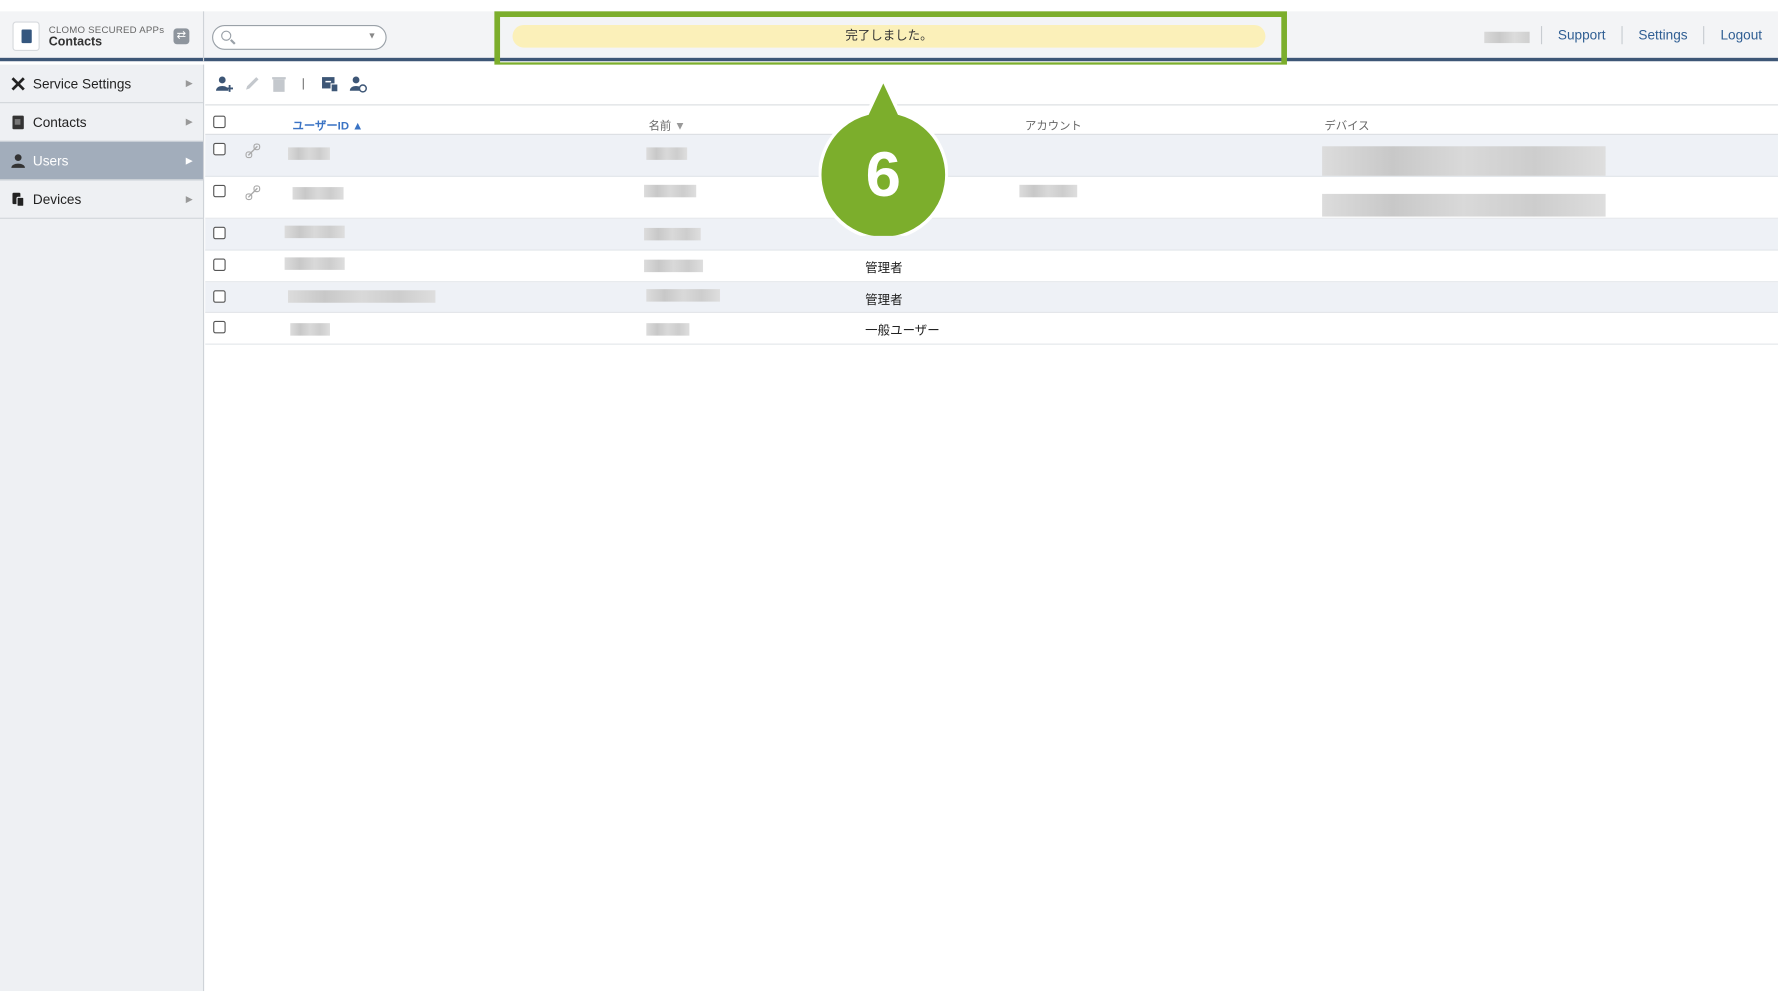  I want to click on settings-link: Settings, so click(1662, 35).